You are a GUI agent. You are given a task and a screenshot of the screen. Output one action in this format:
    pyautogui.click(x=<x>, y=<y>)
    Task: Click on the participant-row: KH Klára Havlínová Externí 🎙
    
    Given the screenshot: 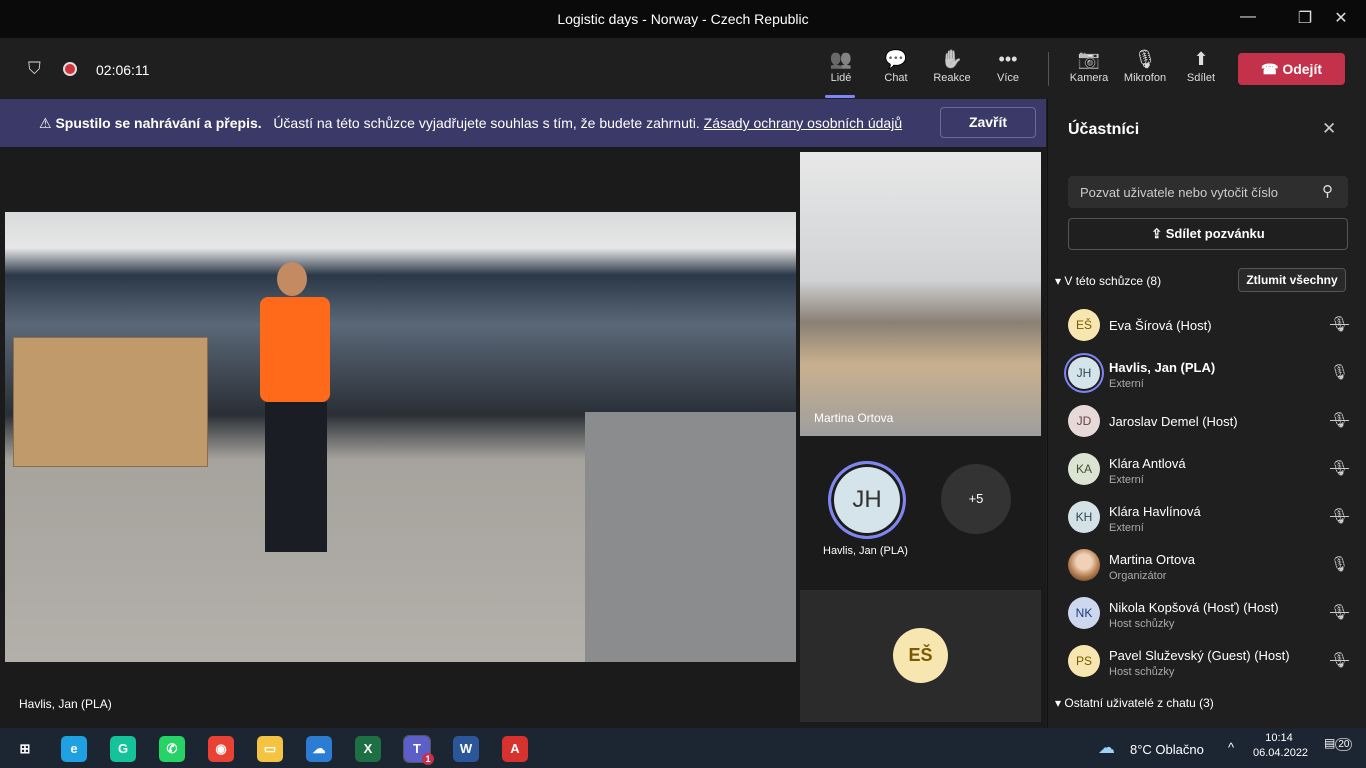 What is the action you would take?
    pyautogui.click(x=1213, y=525)
    